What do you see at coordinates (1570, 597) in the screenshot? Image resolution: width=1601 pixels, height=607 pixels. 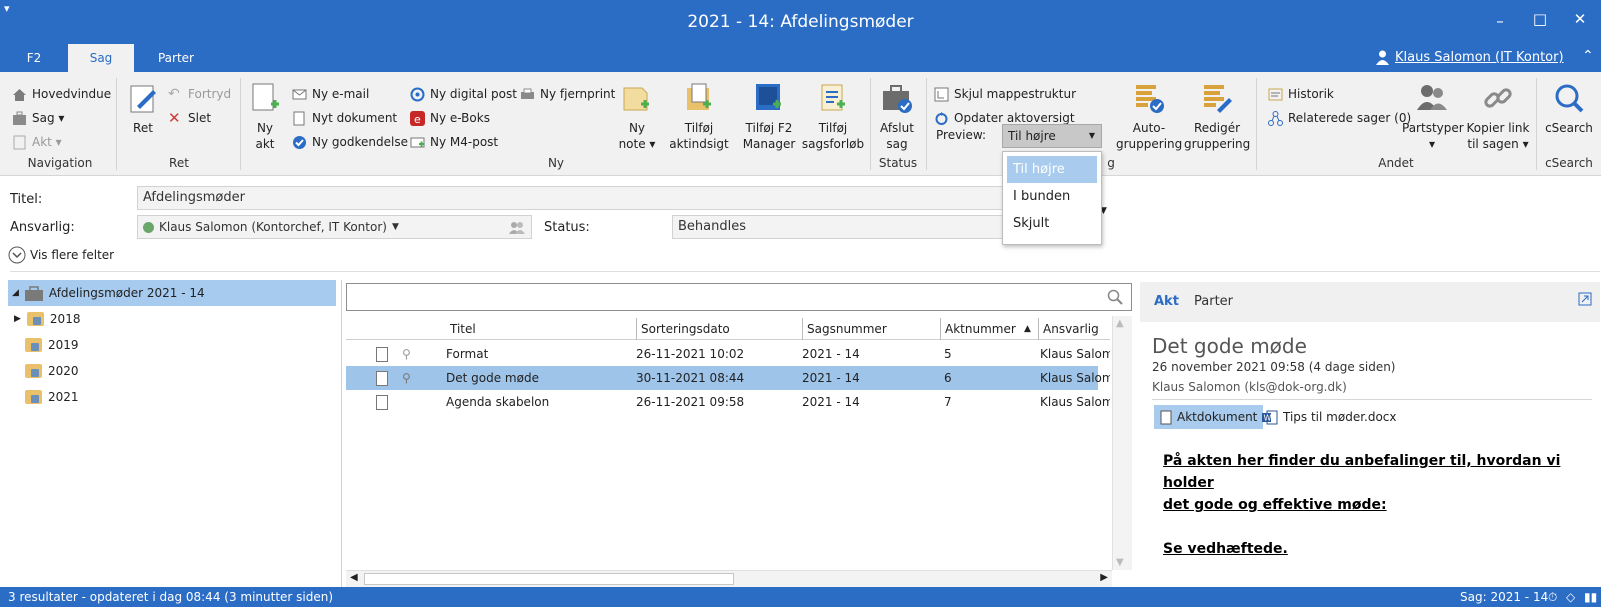 I see `tag-icon: ◇` at bounding box center [1570, 597].